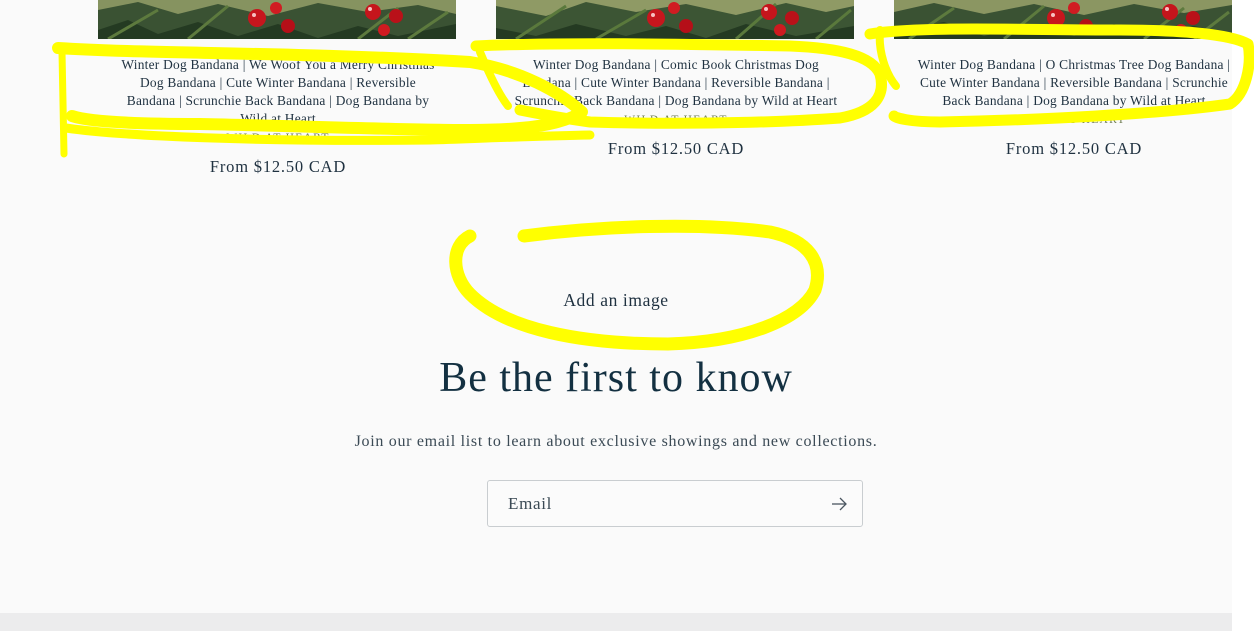 The width and height of the screenshot is (1254, 631). I want to click on subscribe-button, so click(839, 504).